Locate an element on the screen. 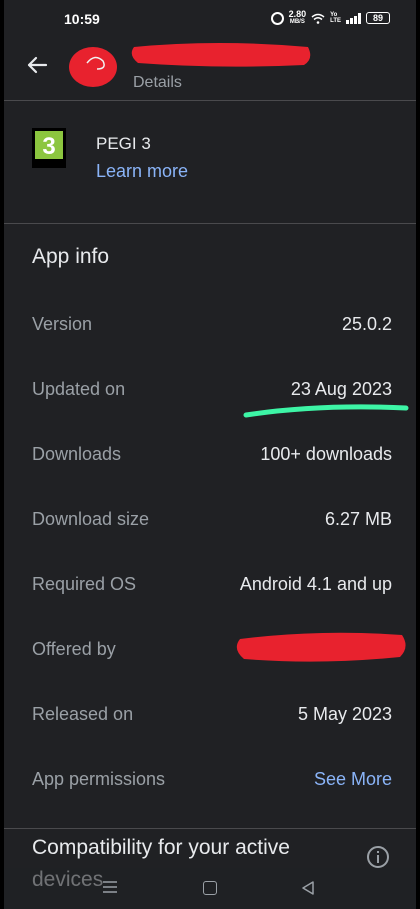  recent-apps-icon is located at coordinates (110, 887).